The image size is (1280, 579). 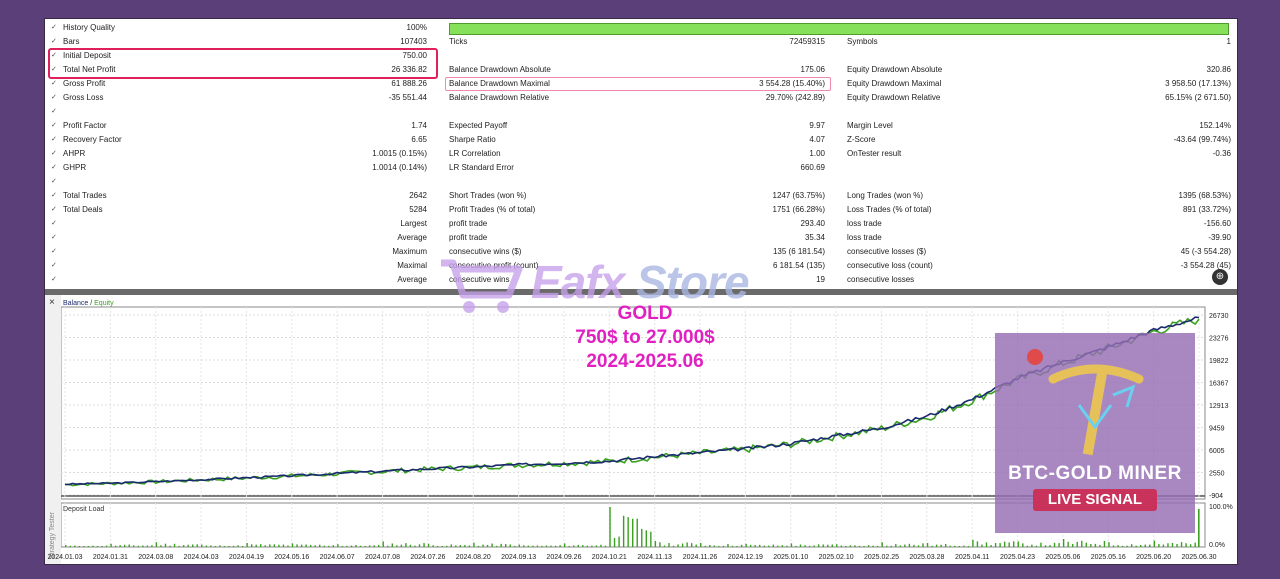 What do you see at coordinates (399, 167) in the screenshot?
I see `report-value: 1.0014 (0.14%)` at bounding box center [399, 167].